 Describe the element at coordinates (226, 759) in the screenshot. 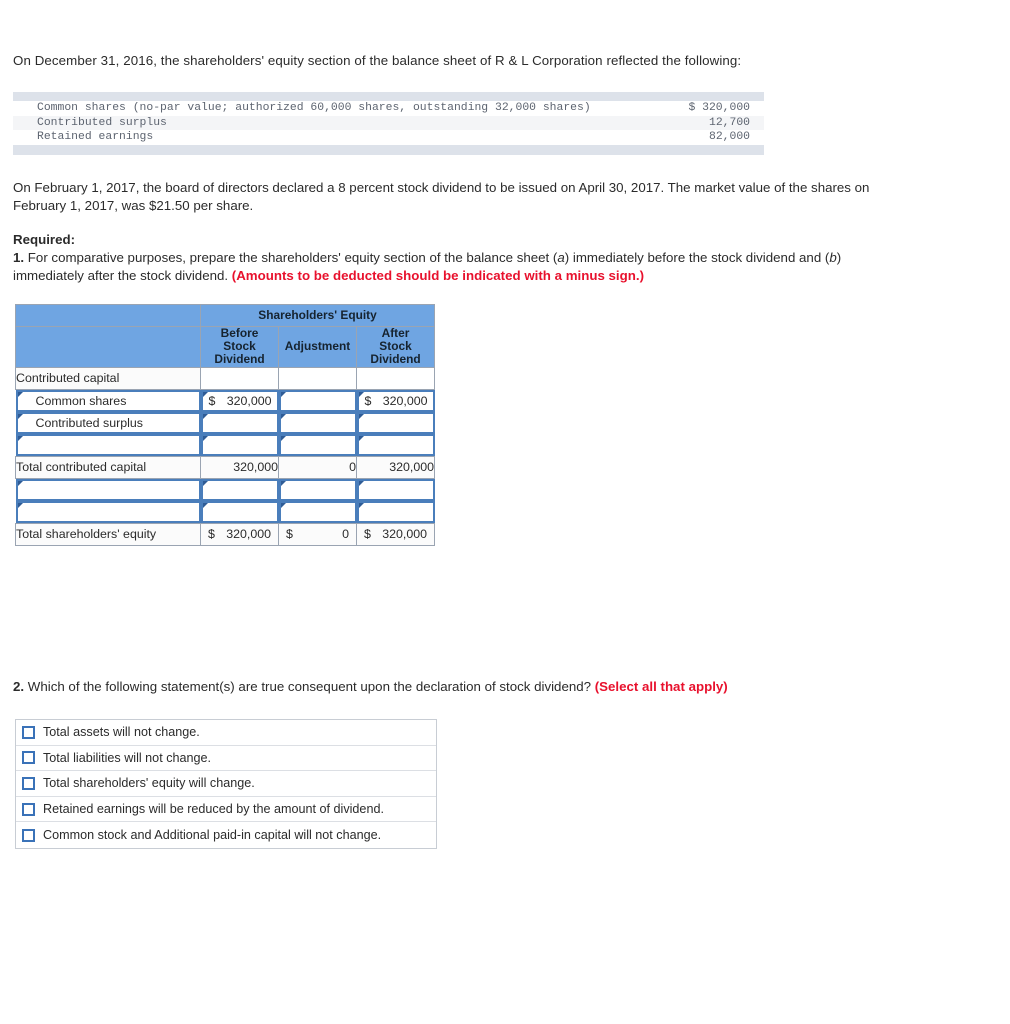

I see `list-item: Total liabilities will not change.` at that location.